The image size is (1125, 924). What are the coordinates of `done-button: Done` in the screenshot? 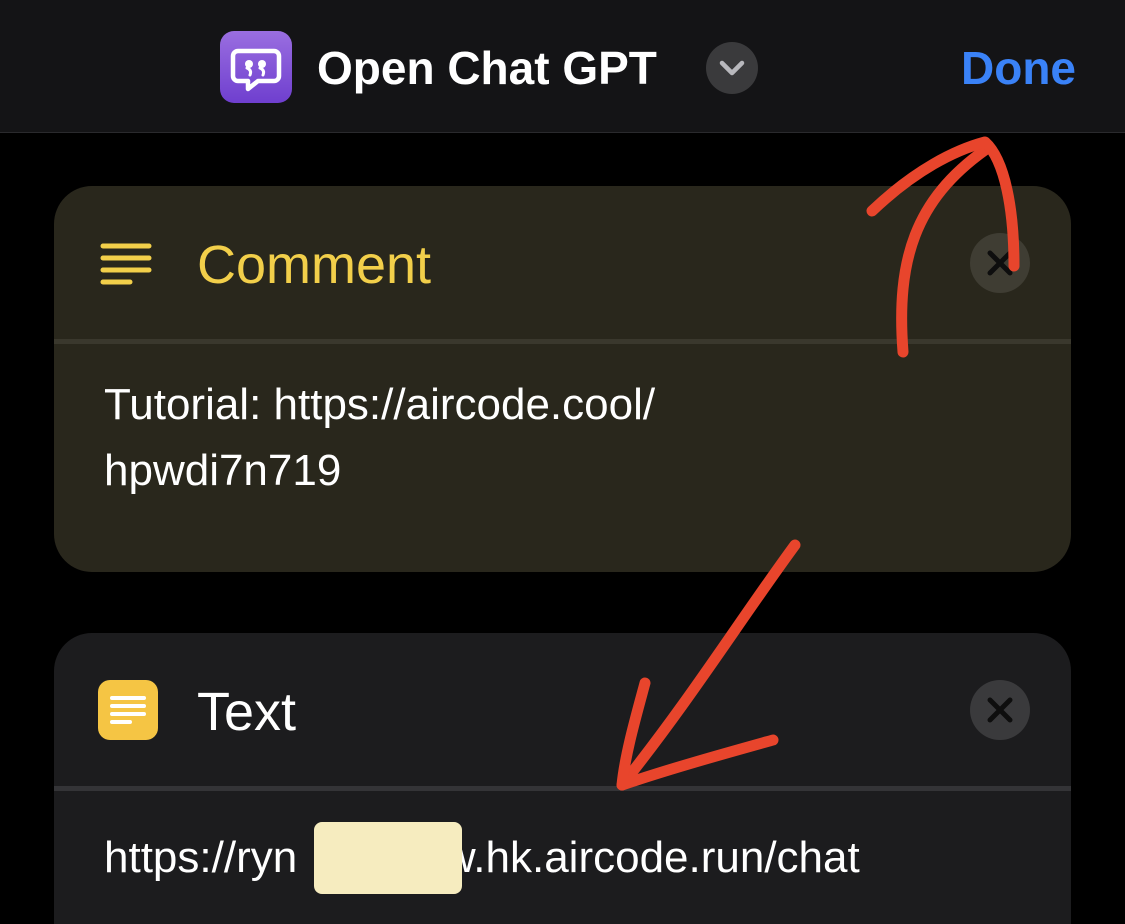 It's located at (1018, 68).